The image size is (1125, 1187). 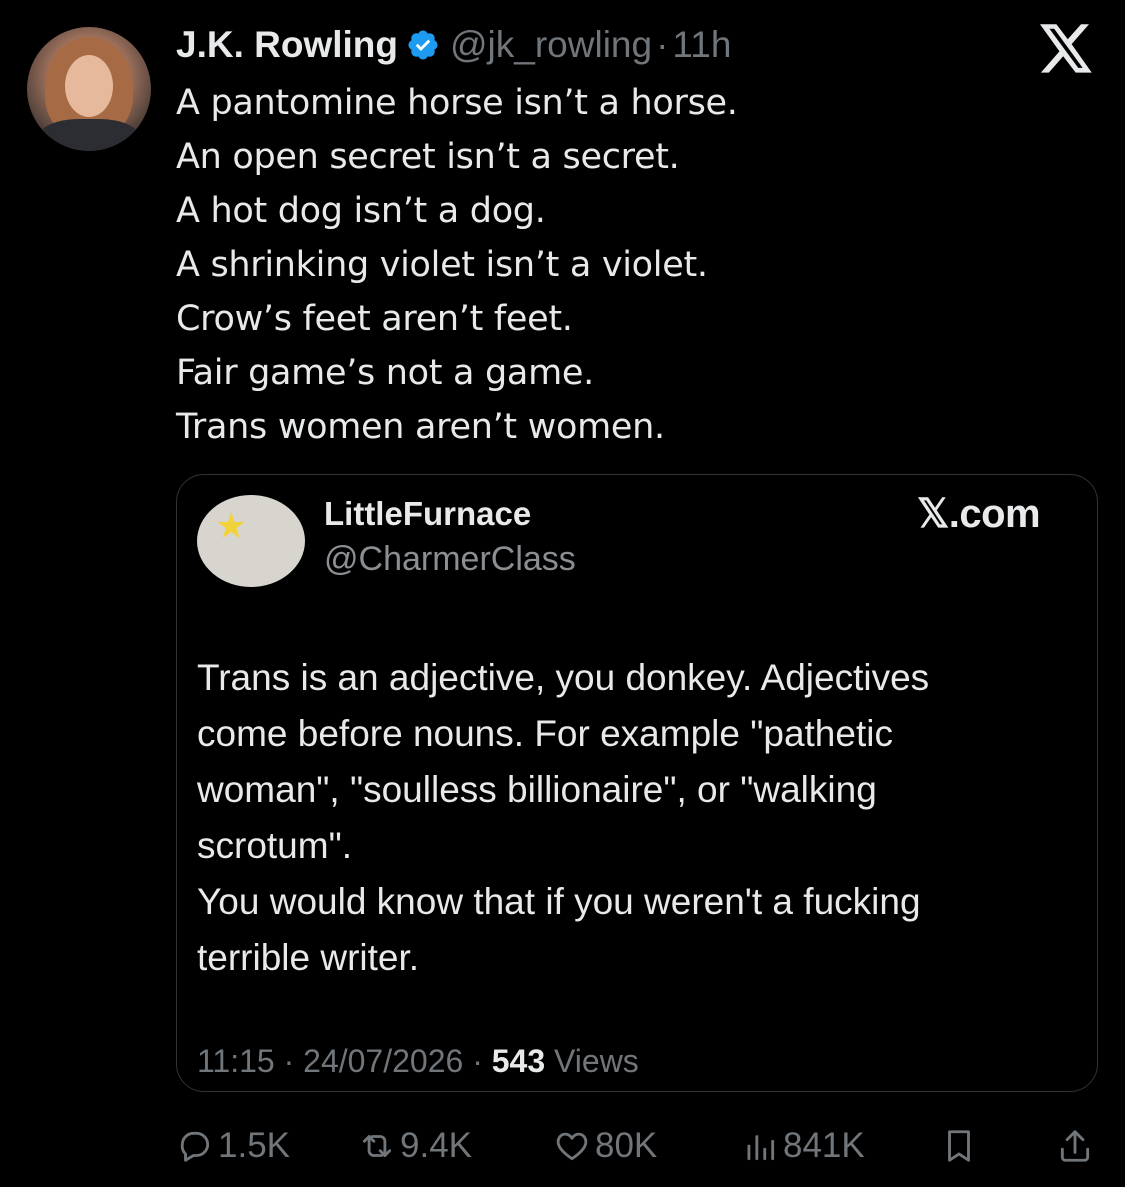 I want to click on repost-icon, so click(x=377, y=1146).